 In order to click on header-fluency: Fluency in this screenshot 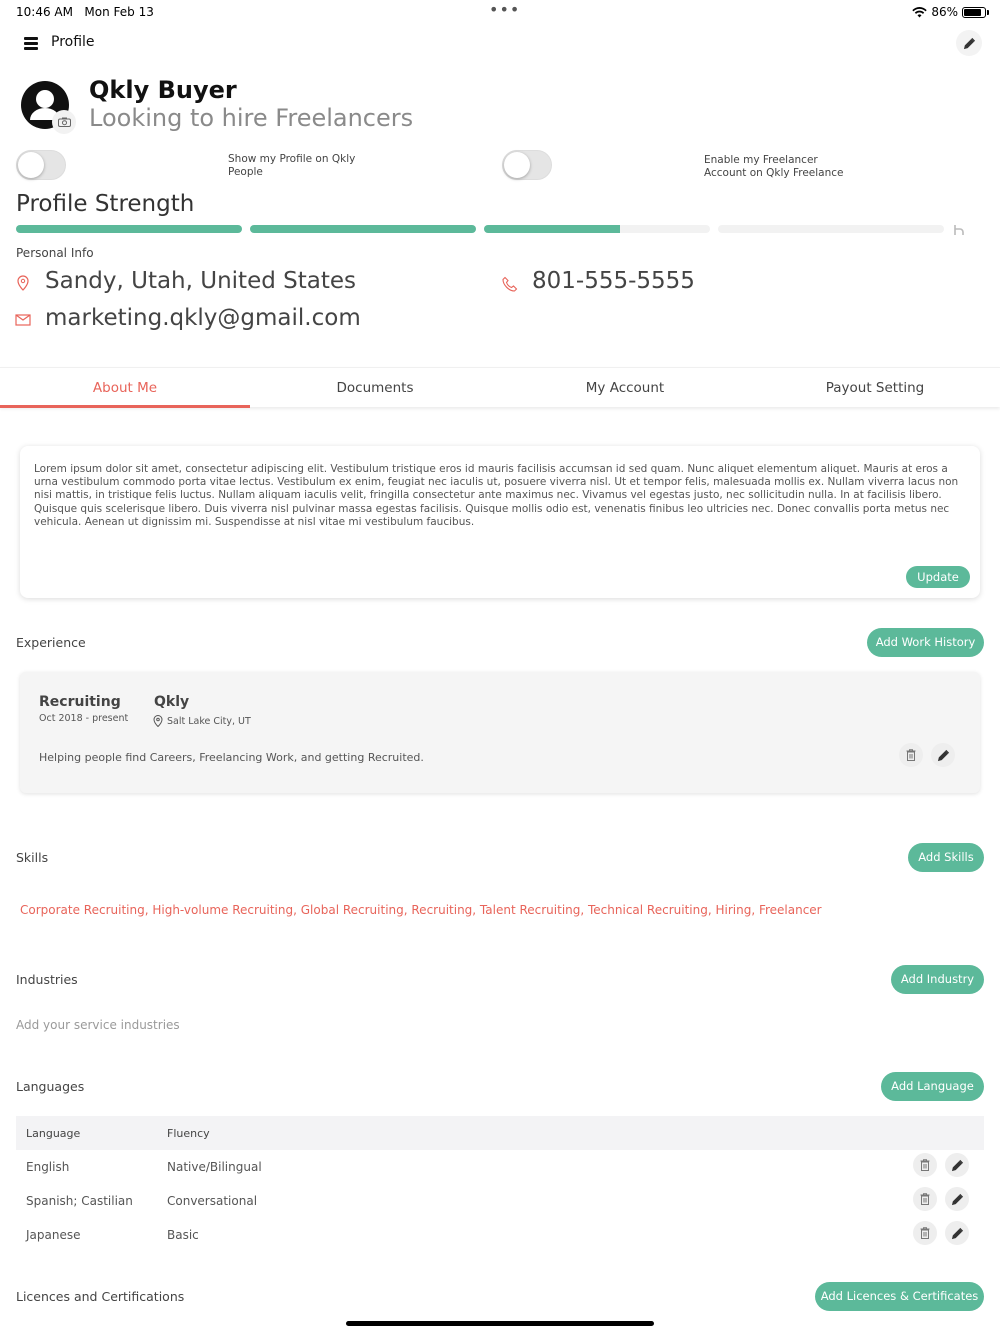, I will do `click(188, 1133)`.